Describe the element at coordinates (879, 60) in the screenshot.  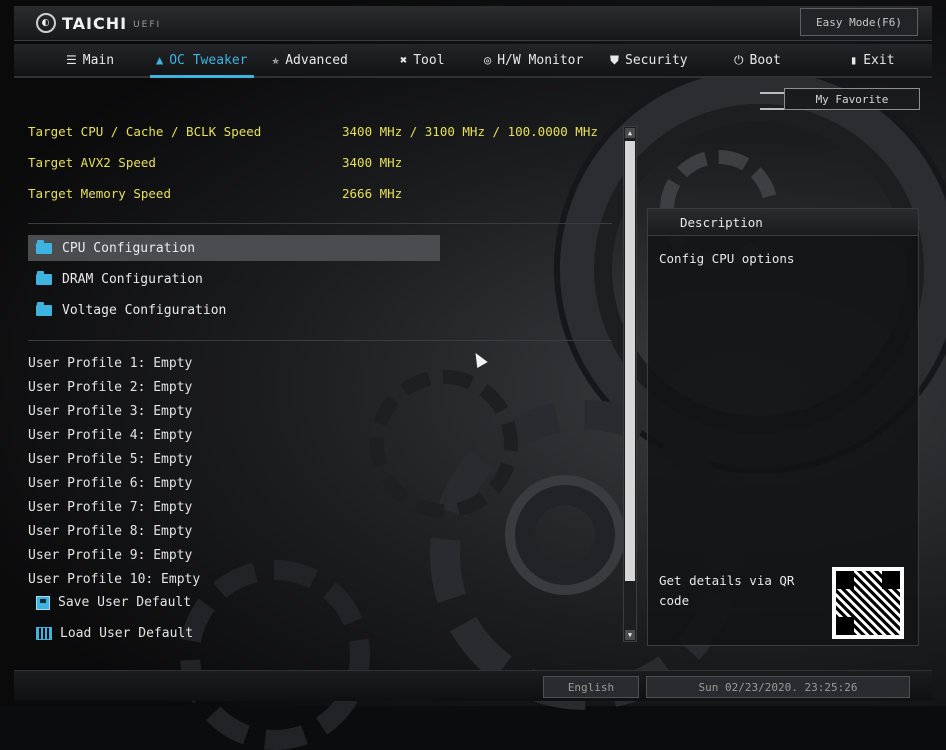
I see `tab-exit-label: Exit` at that location.